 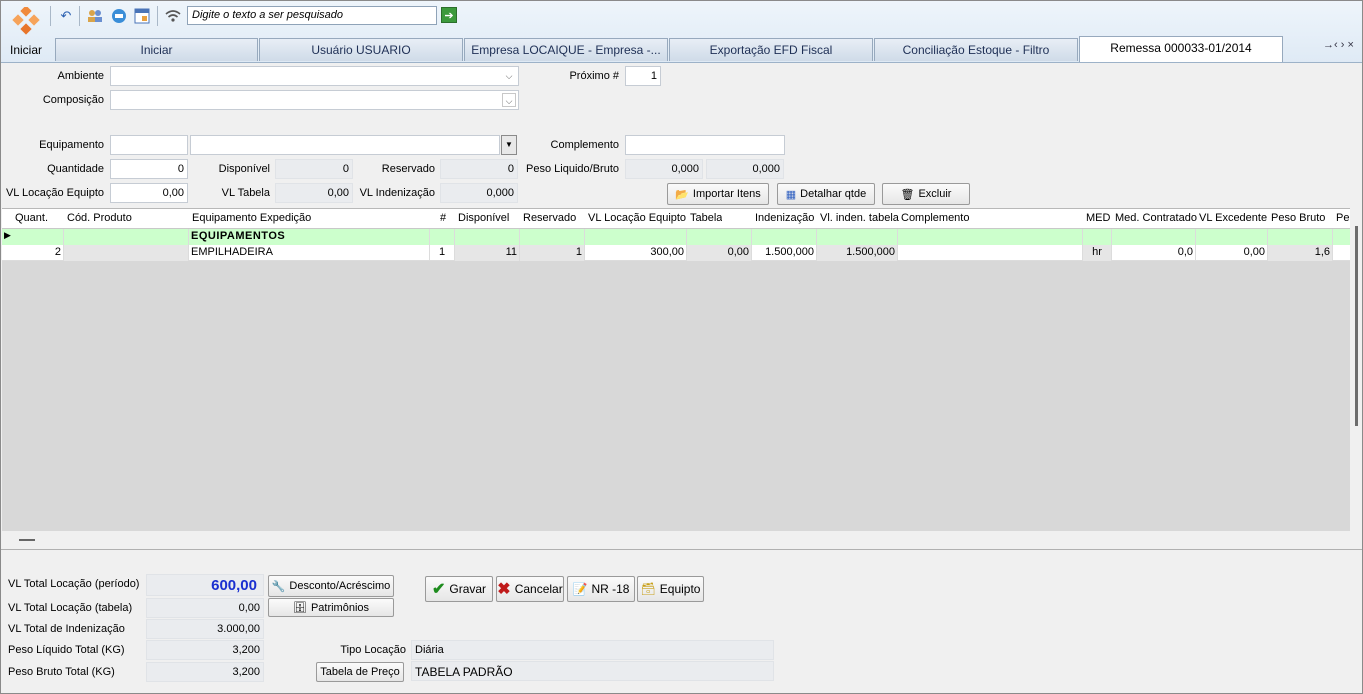 I want to click on quantidade-label: Quantidade, so click(x=75, y=169).